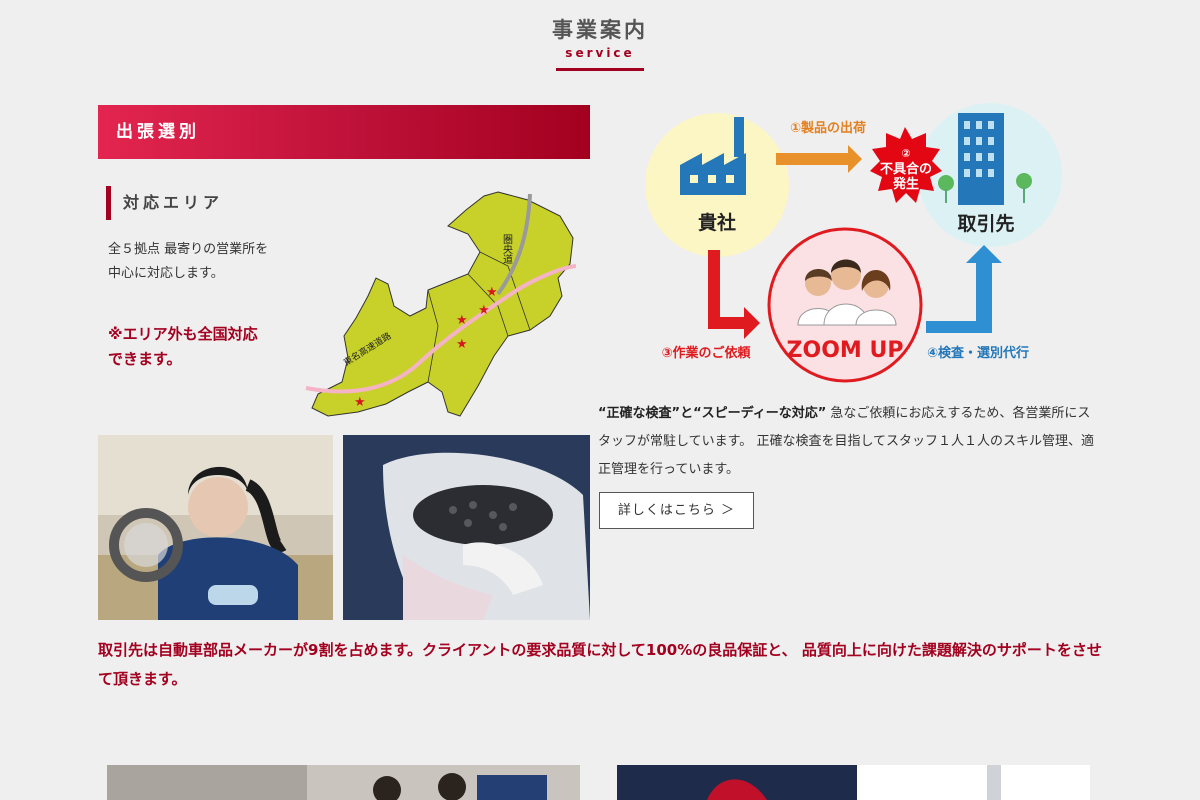 The width and height of the screenshot is (1200, 800). I want to click on details-button: 詳しくはこちら ＞, so click(676, 510).